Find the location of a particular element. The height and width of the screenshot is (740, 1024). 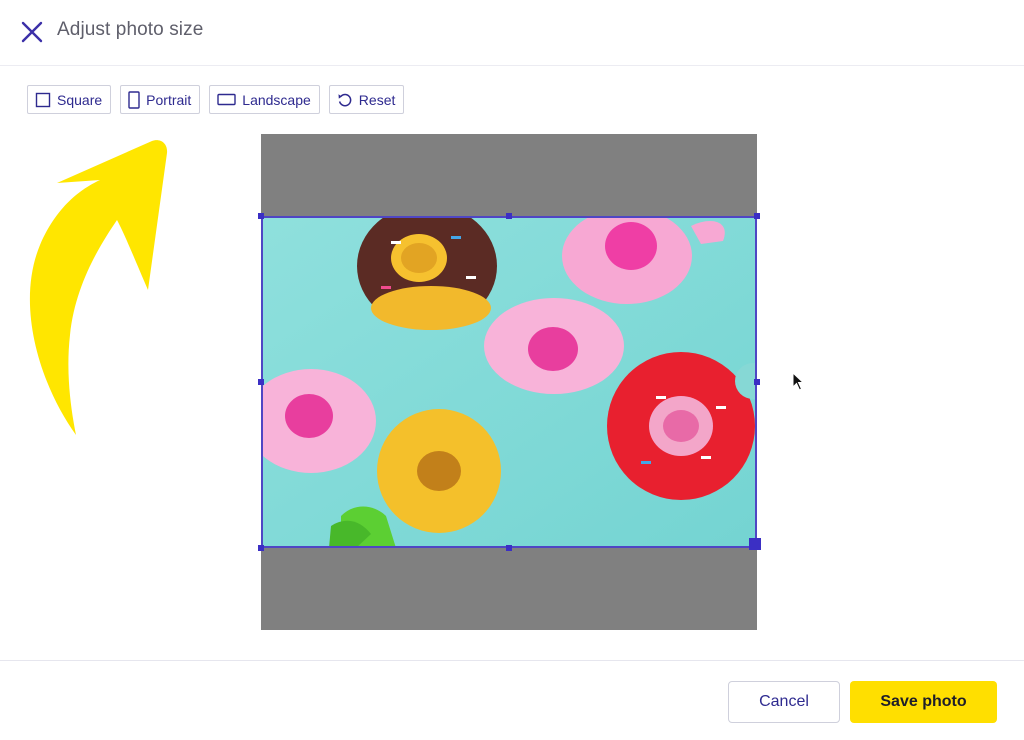

dialog-header: Adjust photo size is located at coordinates (512, 33).